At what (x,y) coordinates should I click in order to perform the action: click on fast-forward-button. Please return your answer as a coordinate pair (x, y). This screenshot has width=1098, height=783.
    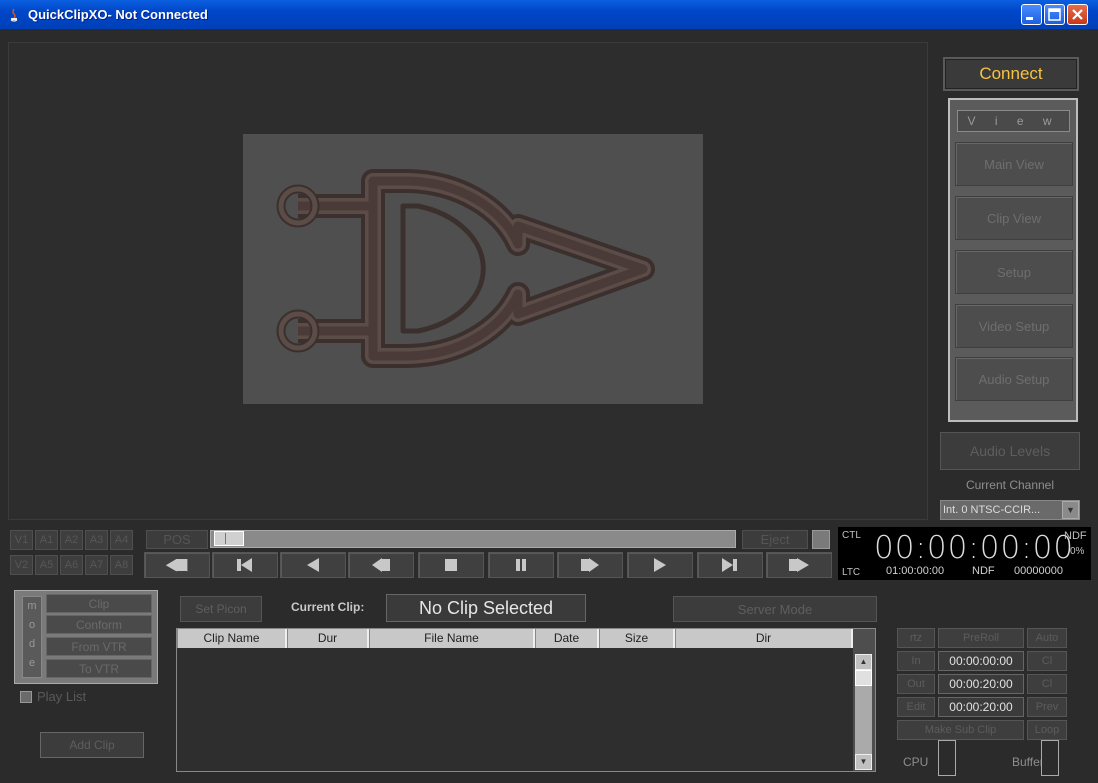
    Looking at the image, I should click on (799, 565).